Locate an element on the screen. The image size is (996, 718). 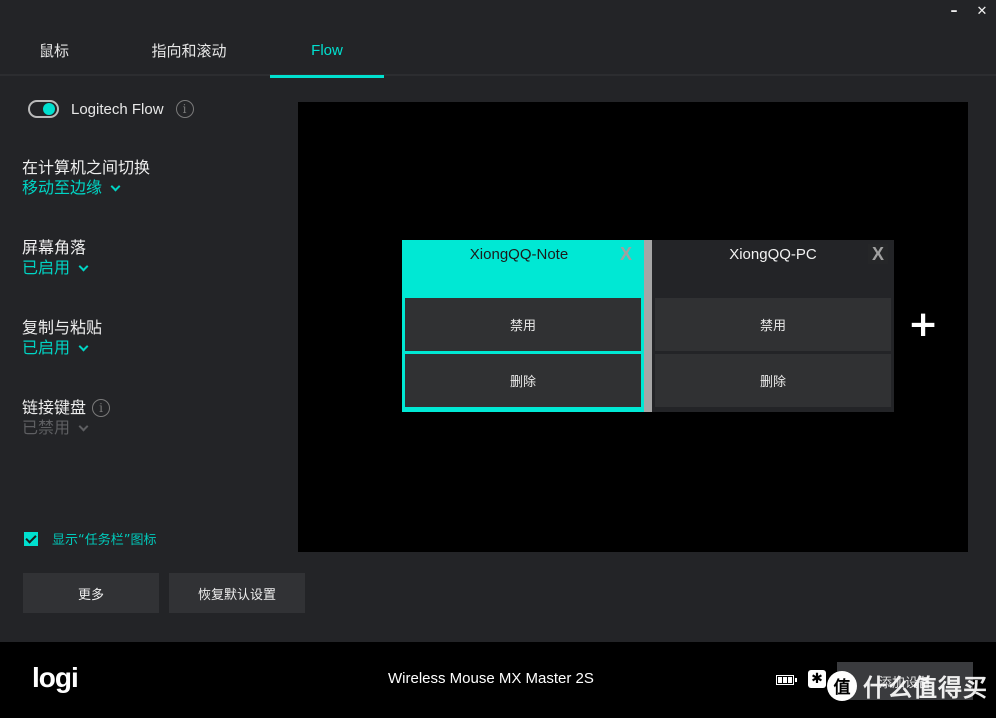
computer-name: XiongQQ-Note is located at coordinates (519, 254).